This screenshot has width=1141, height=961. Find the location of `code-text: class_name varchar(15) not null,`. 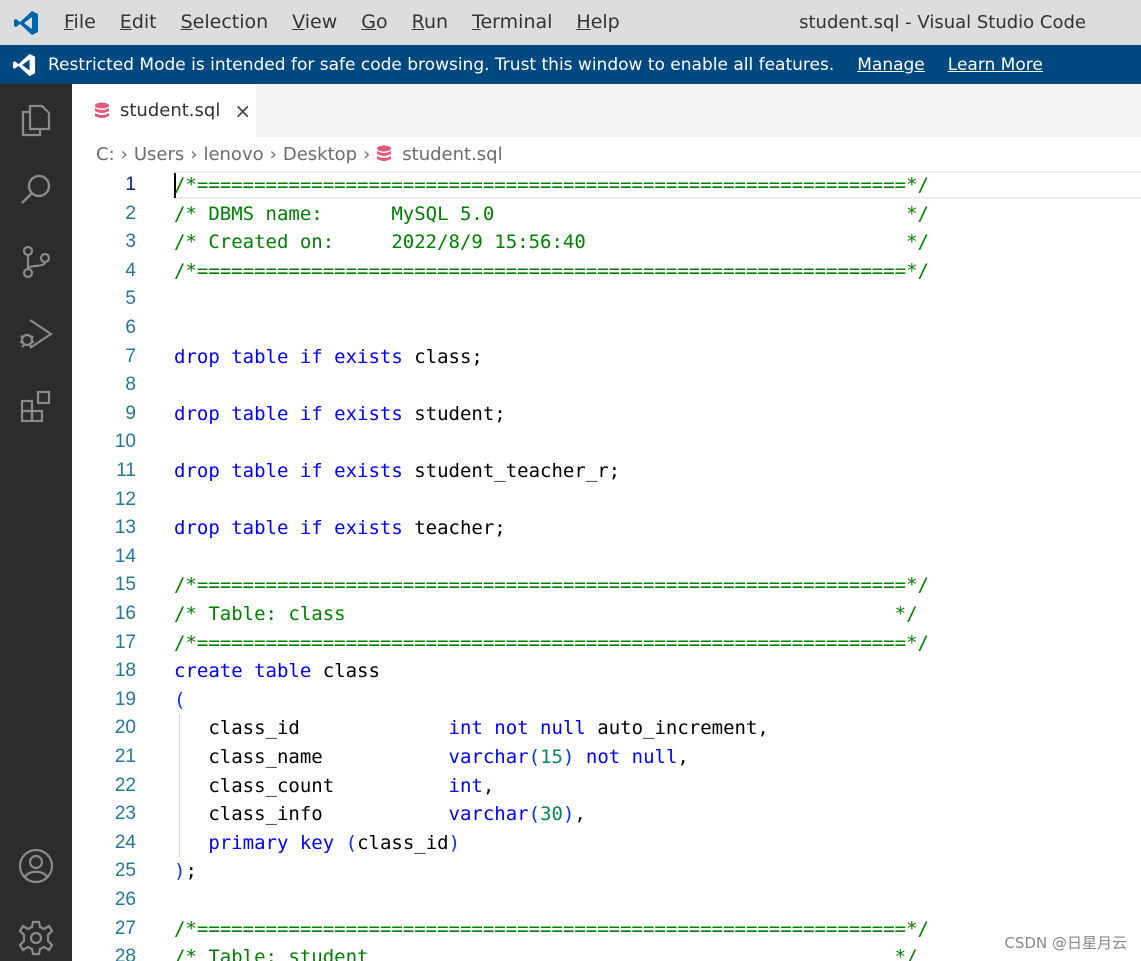

code-text: class_name varchar(15) not null, is located at coordinates (431, 757).